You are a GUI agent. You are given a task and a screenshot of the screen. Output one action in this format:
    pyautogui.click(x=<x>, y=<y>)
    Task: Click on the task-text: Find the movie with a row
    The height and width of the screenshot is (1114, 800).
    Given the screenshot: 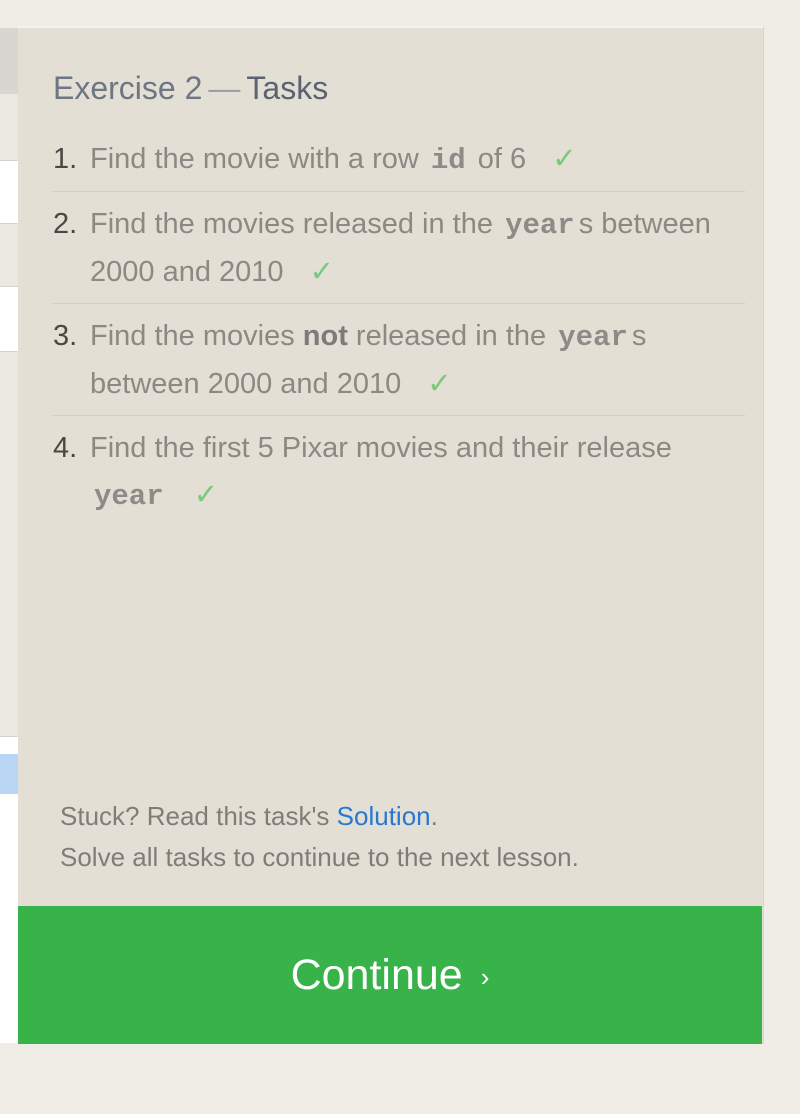 What is the action you would take?
    pyautogui.click(x=254, y=159)
    